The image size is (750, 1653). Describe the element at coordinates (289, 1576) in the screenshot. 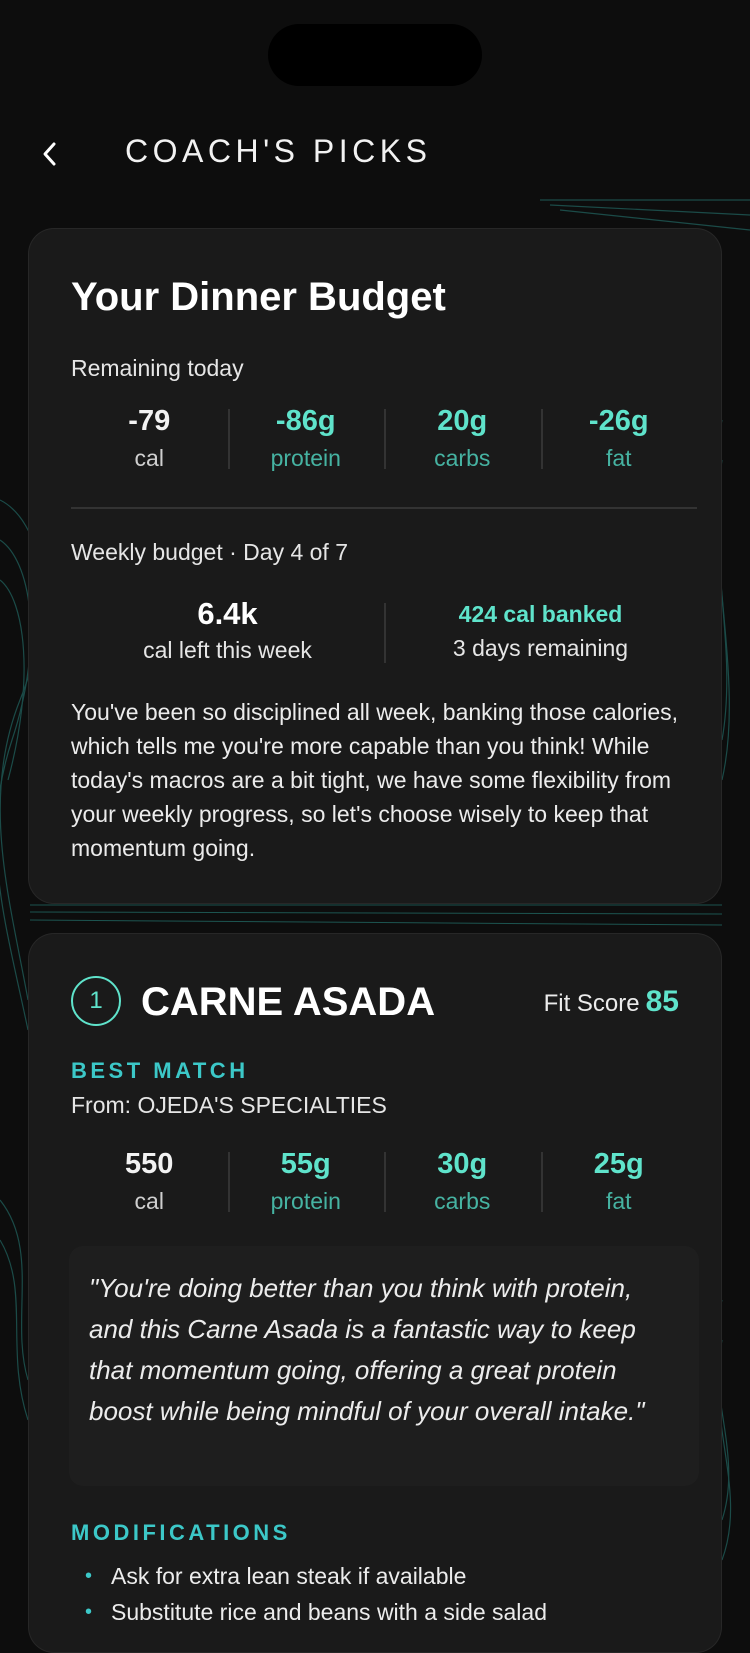

I see `modification-text: Ask for extra lean steak if available` at that location.